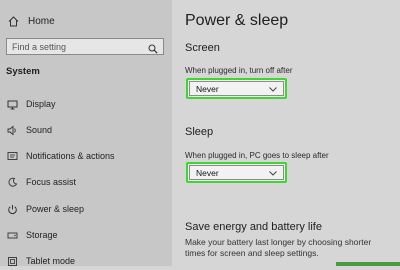 The image size is (400, 270). What do you see at coordinates (237, 20) in the screenshot?
I see `page-title: Power & sleep` at bounding box center [237, 20].